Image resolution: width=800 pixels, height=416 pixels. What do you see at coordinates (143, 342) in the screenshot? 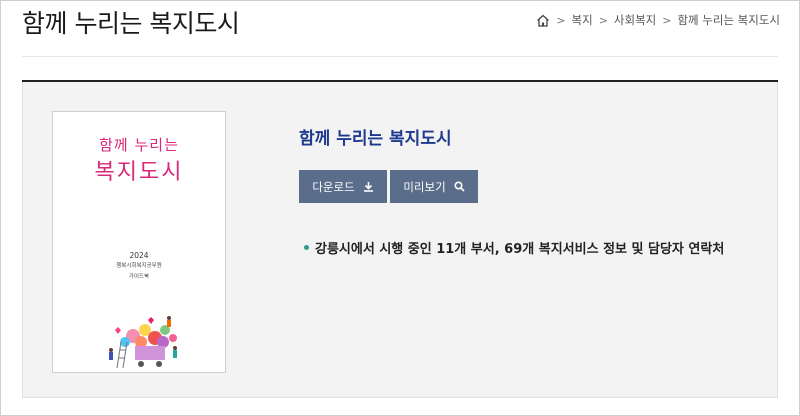
I see `cover-illustration` at bounding box center [143, 342].